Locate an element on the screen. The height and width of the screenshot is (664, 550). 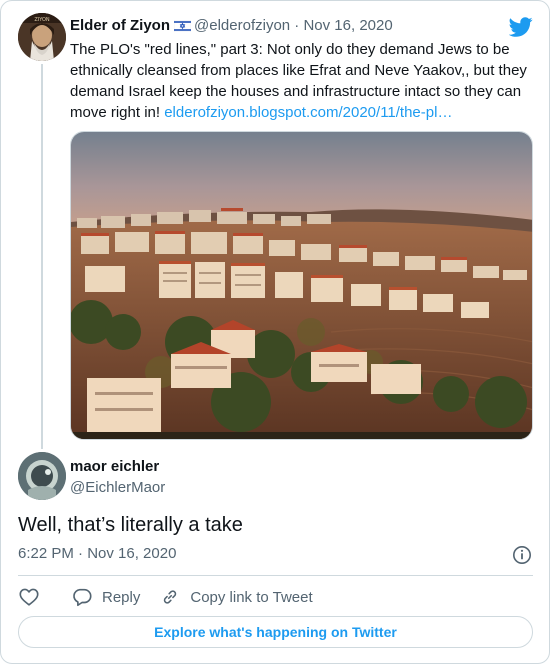
twitter-bird-icon is located at coordinates (521, 27).